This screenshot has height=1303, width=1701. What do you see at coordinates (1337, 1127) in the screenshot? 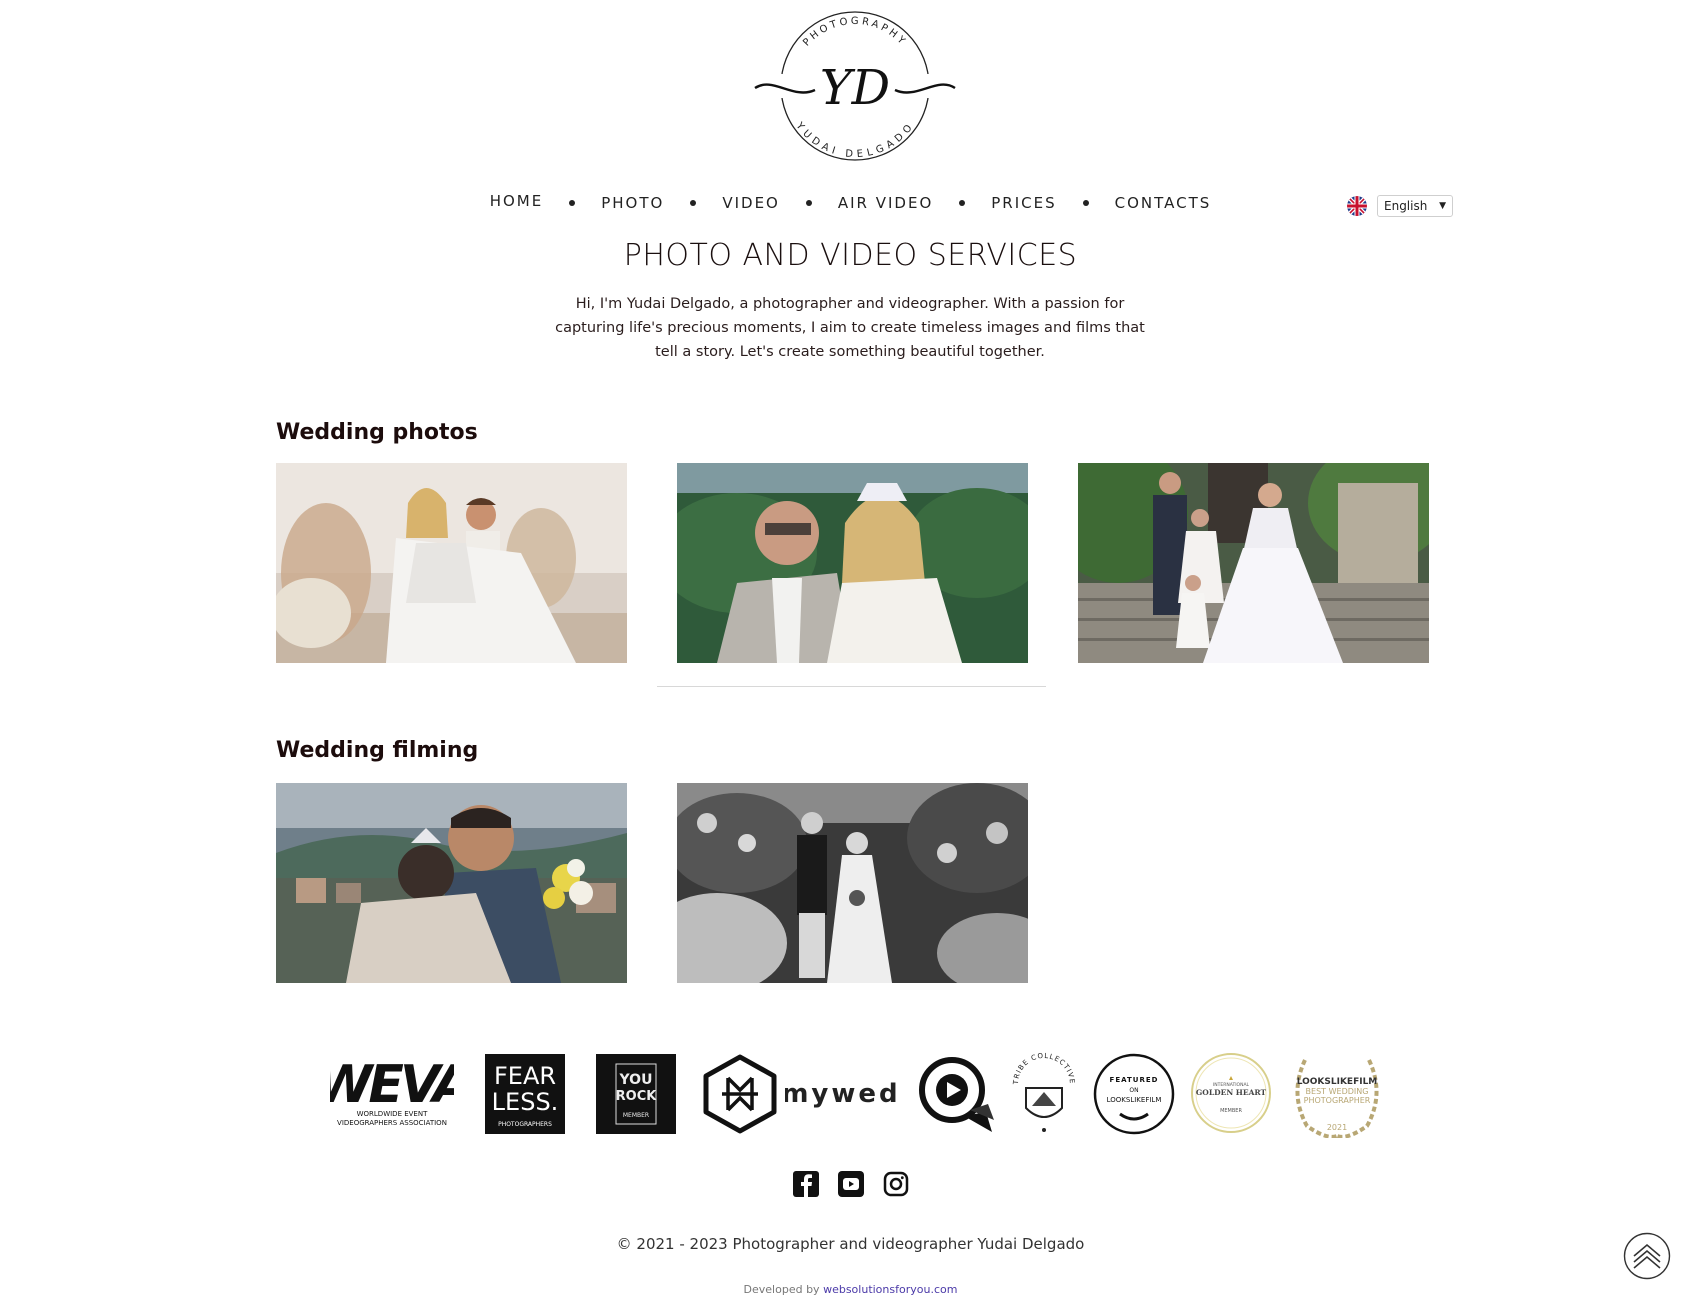
I see `lookslikefilm-year: 2021` at bounding box center [1337, 1127].